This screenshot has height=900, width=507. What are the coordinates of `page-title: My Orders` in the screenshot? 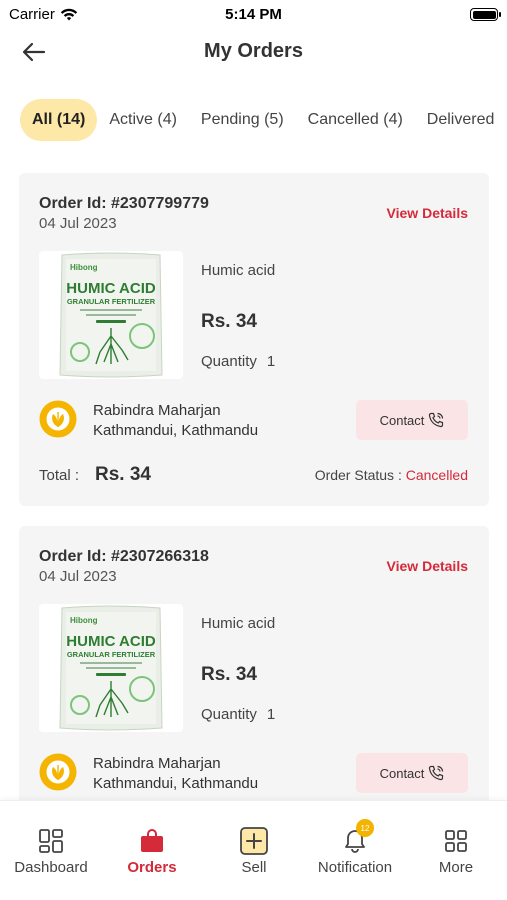 It's located at (253, 51).